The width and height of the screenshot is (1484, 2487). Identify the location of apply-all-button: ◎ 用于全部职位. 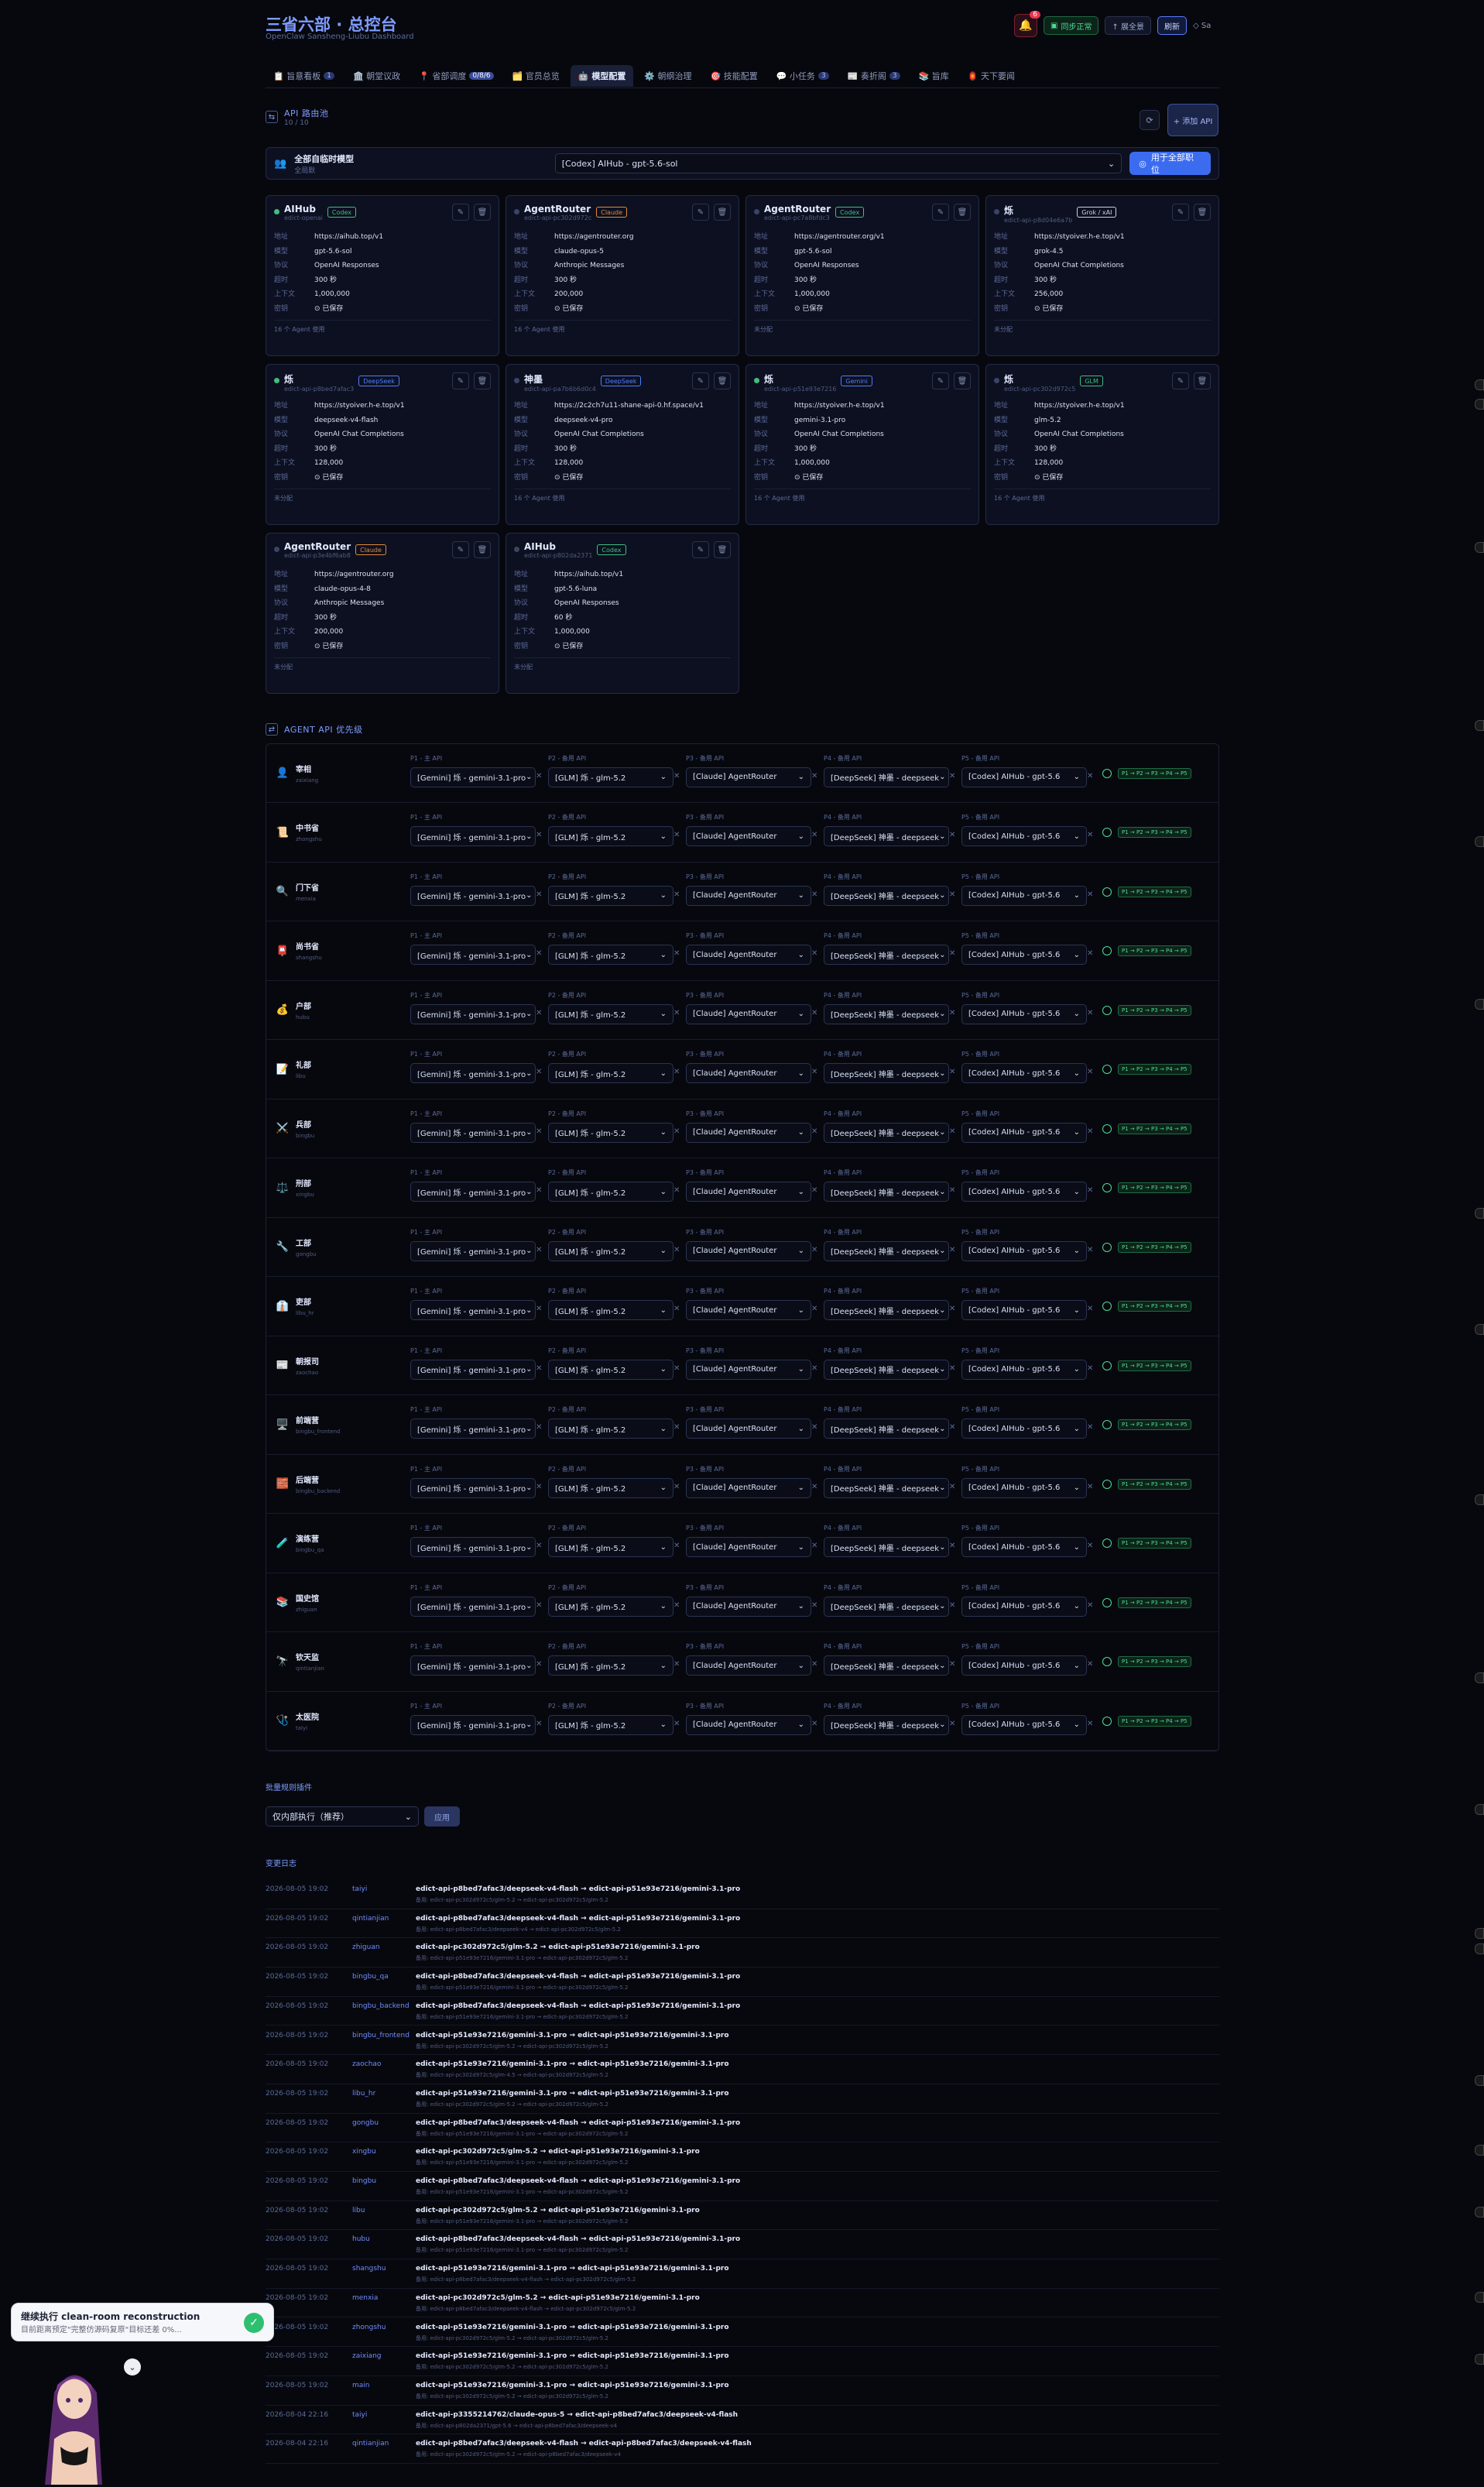
(1170, 163).